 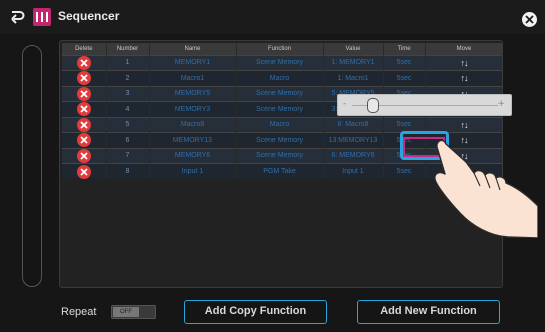 What do you see at coordinates (193, 124) in the screenshot?
I see `row-name: Macro8` at bounding box center [193, 124].